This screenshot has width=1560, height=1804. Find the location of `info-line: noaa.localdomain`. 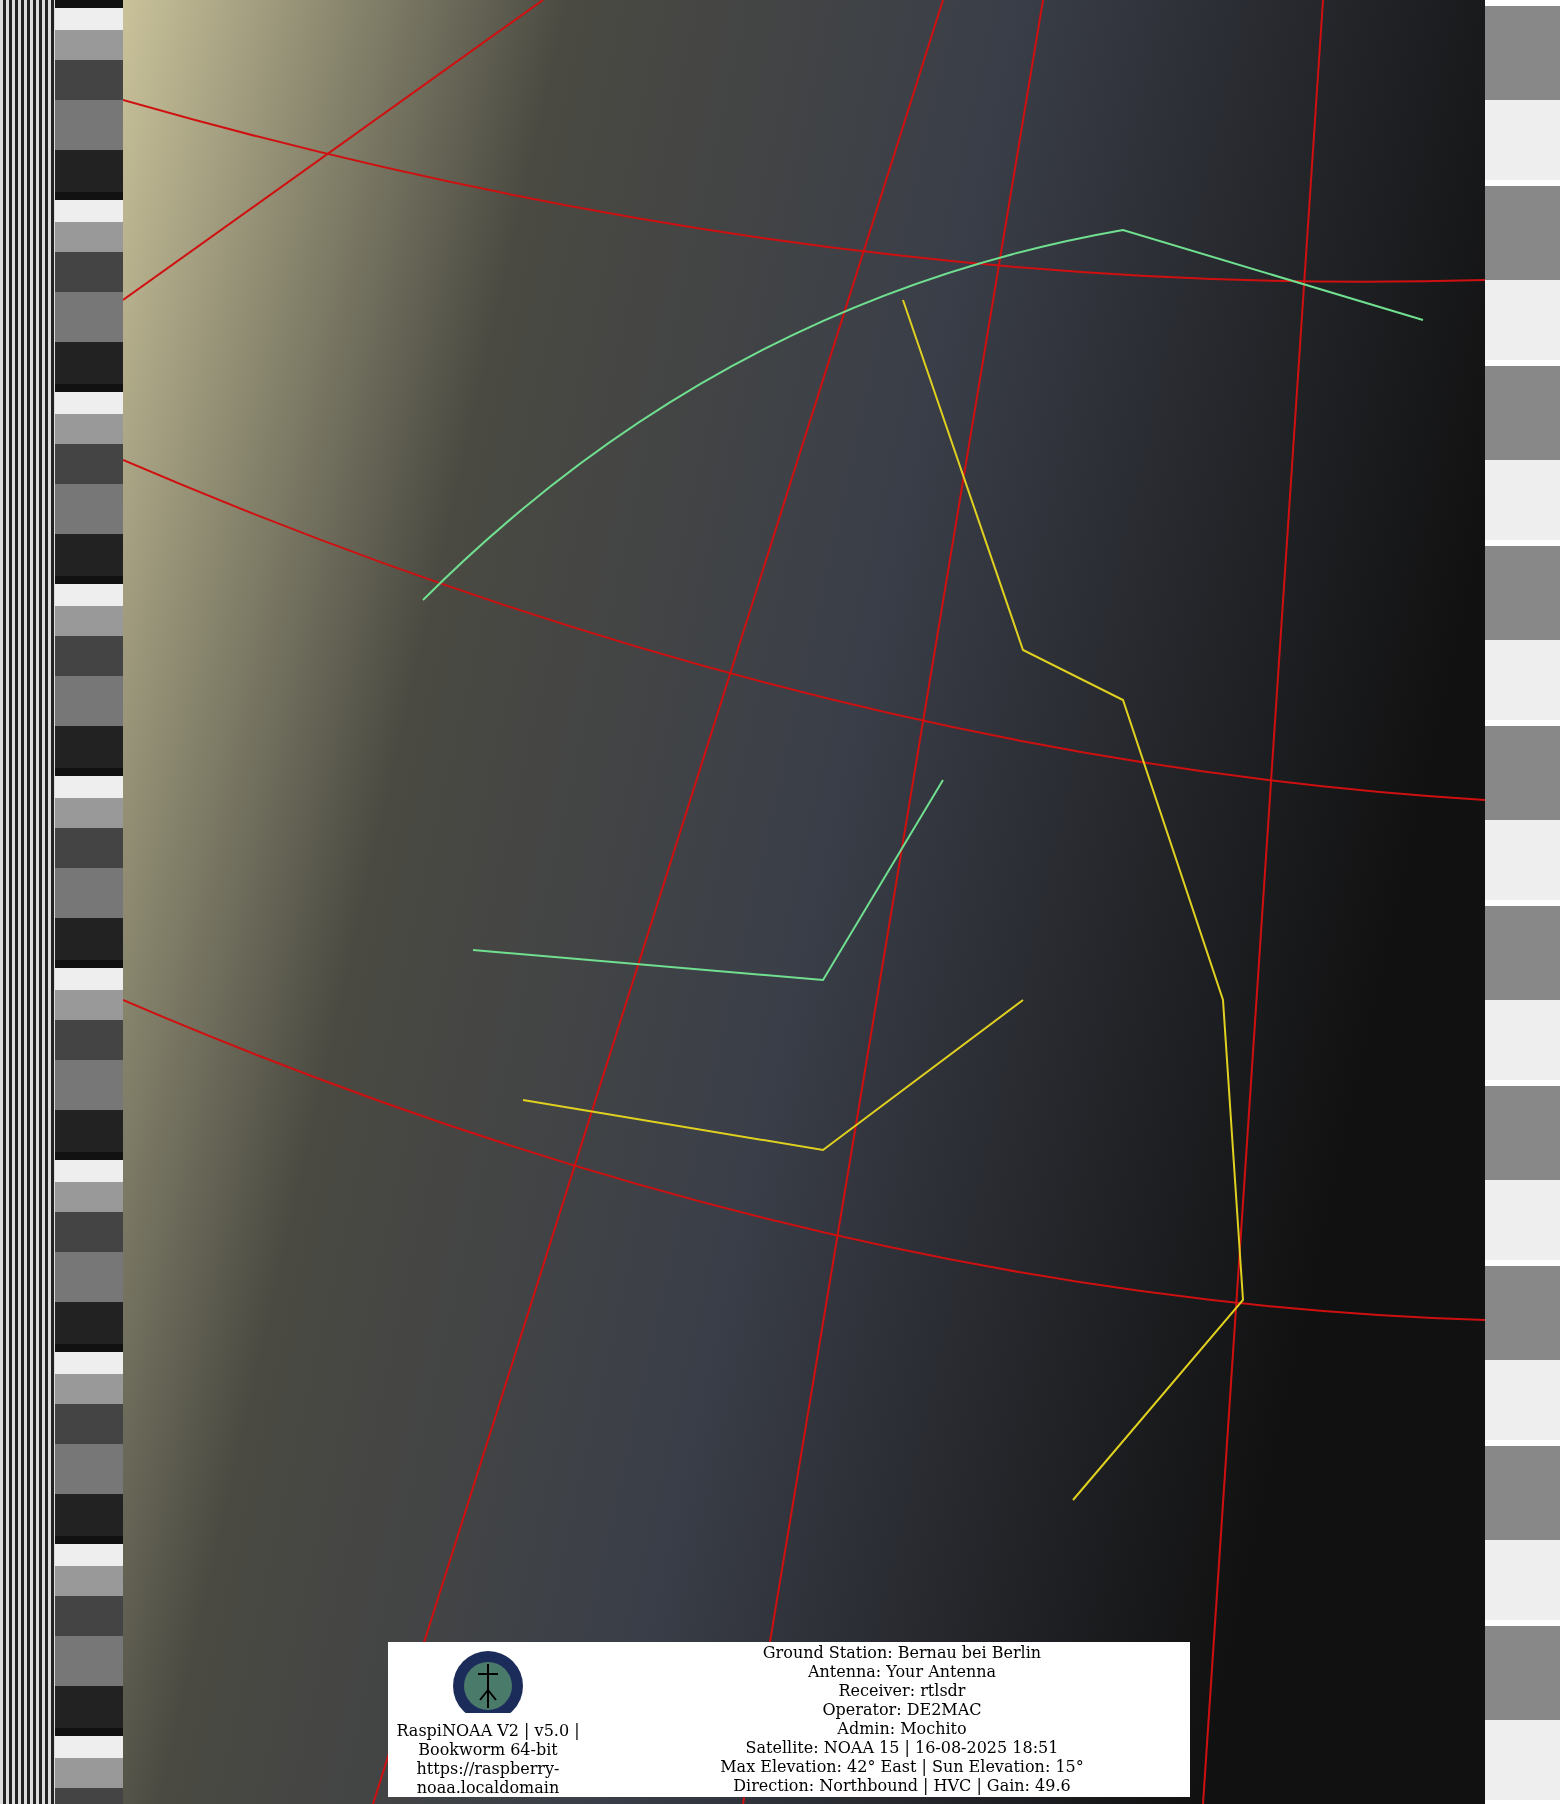

info-line: noaa.localdomain is located at coordinates (488, 1787).